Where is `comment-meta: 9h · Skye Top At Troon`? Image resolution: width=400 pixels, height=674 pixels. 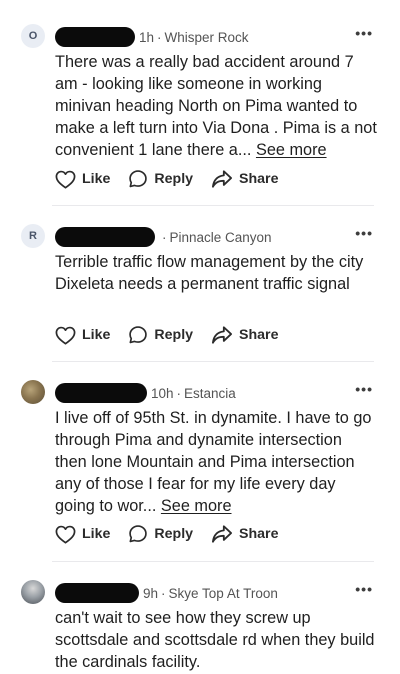
comment-meta: 9h · Skye Top At Troon is located at coordinates (166, 593).